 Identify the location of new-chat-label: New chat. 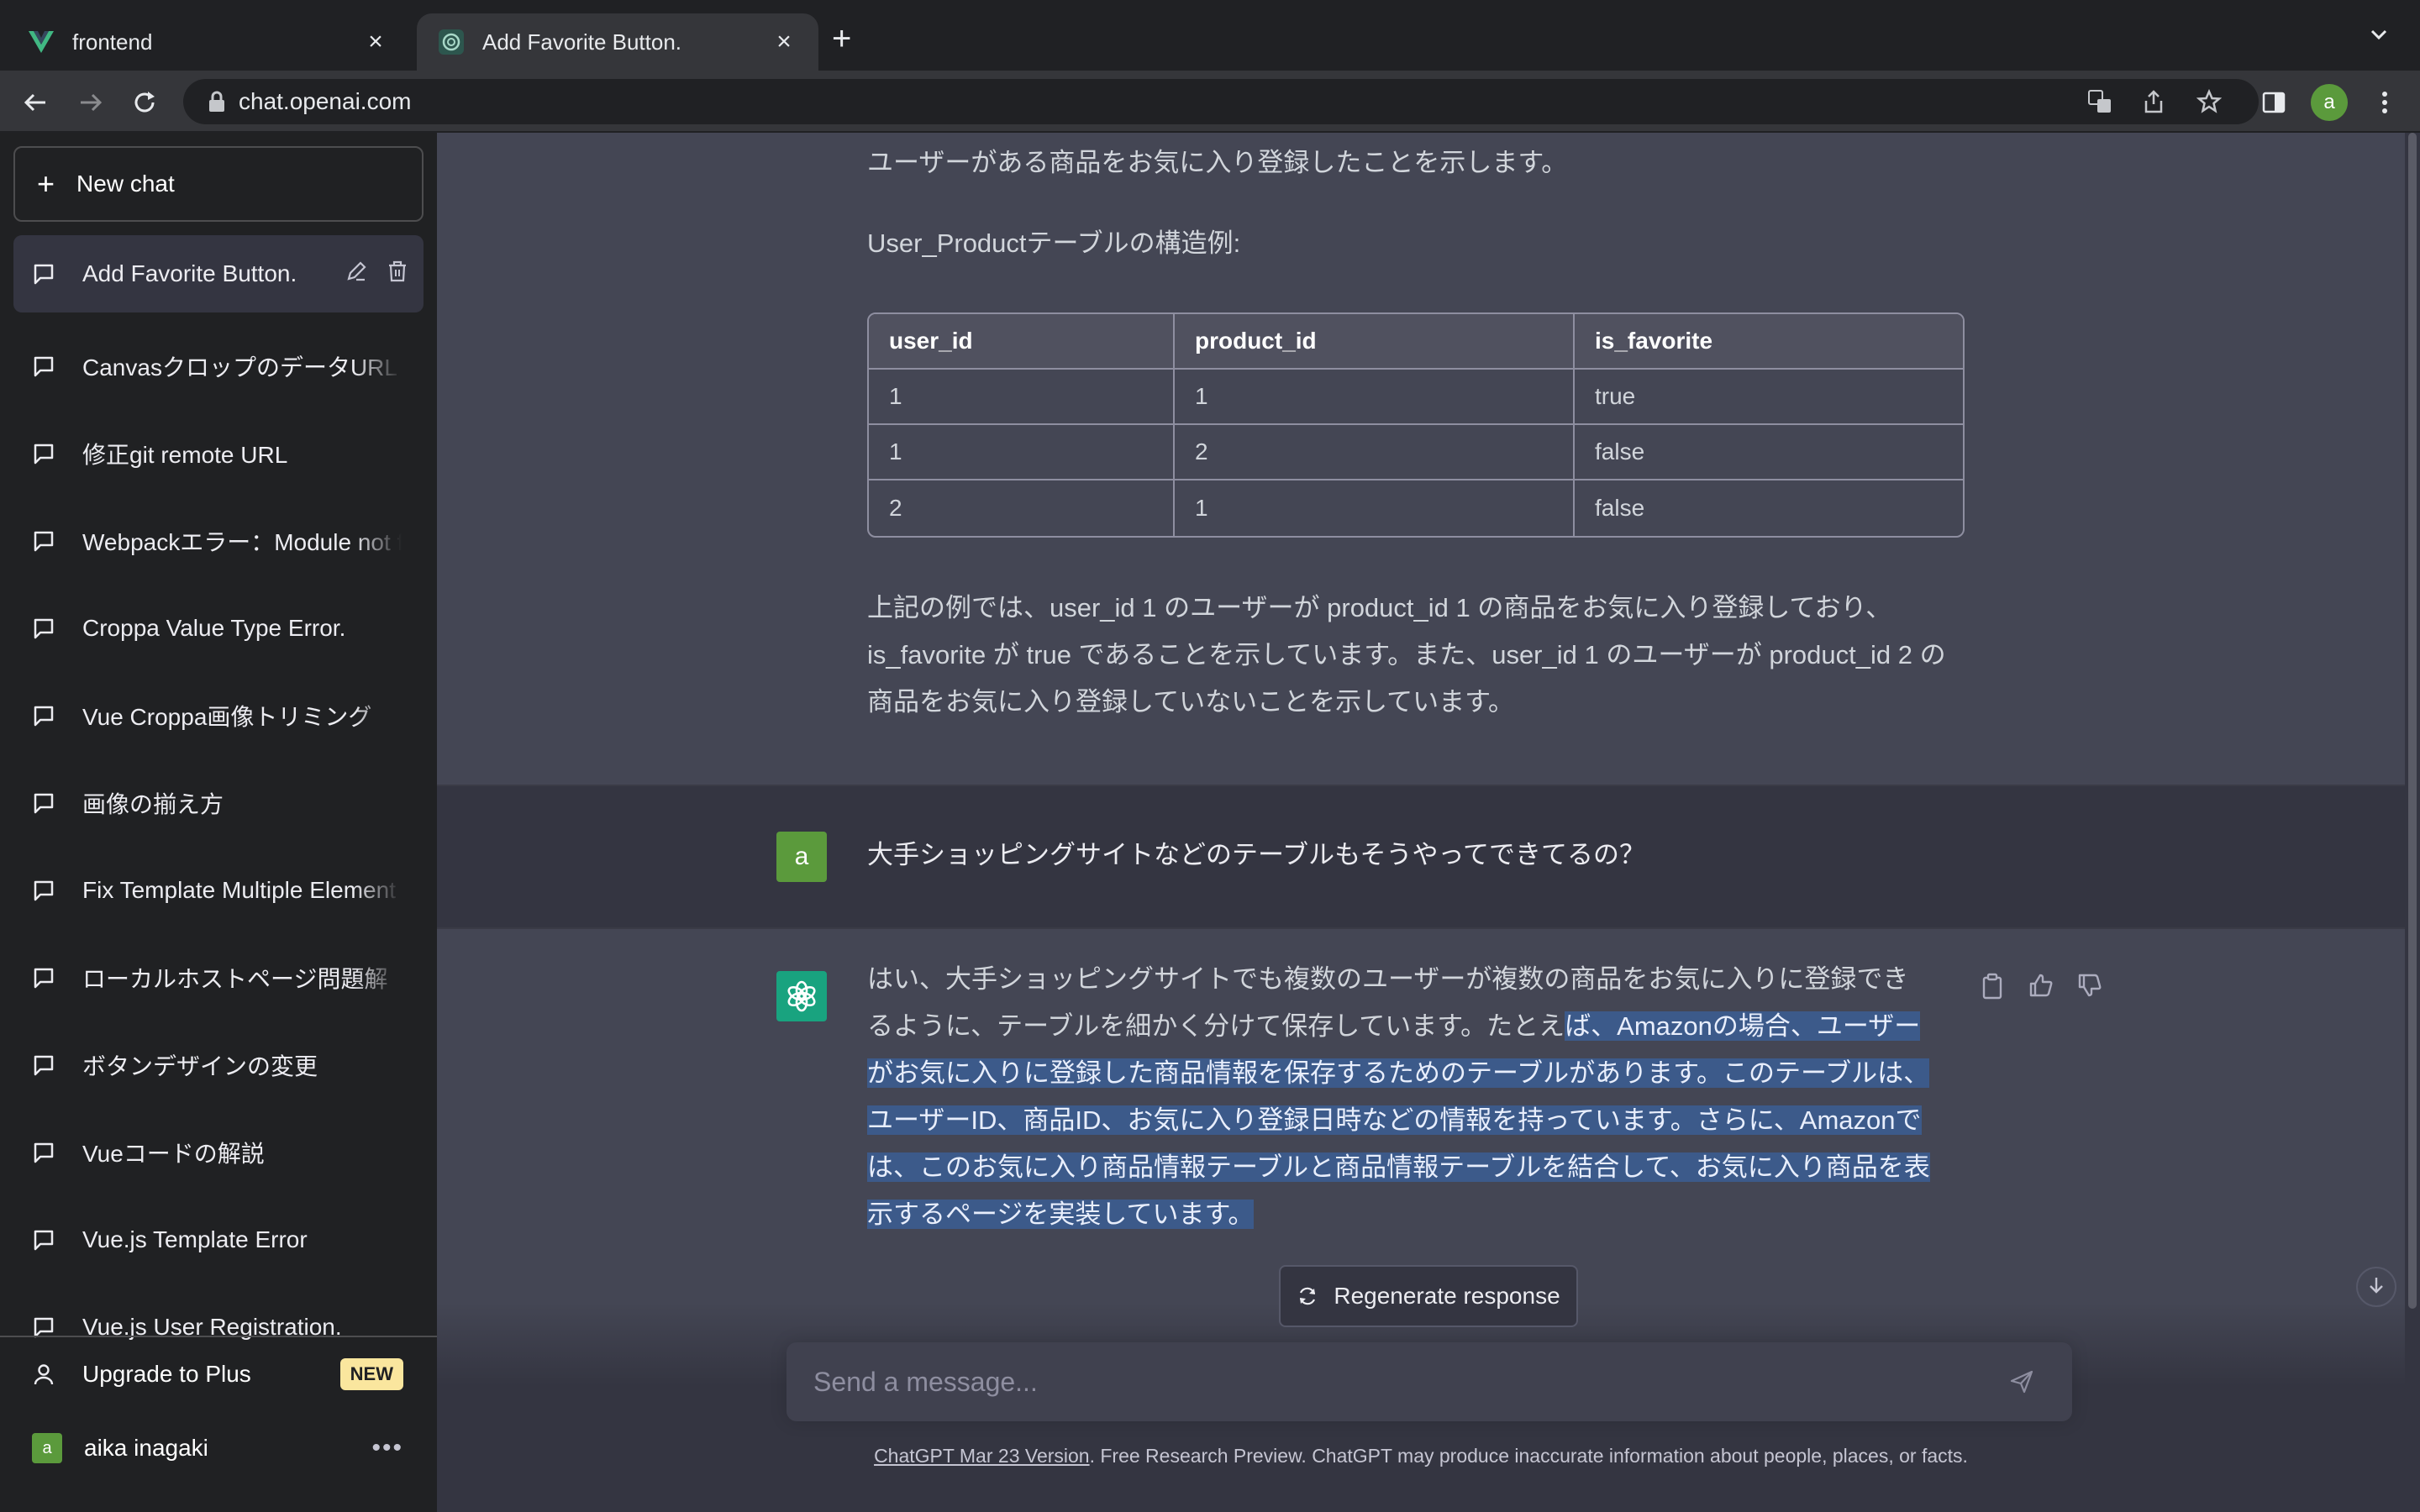
(125, 184).